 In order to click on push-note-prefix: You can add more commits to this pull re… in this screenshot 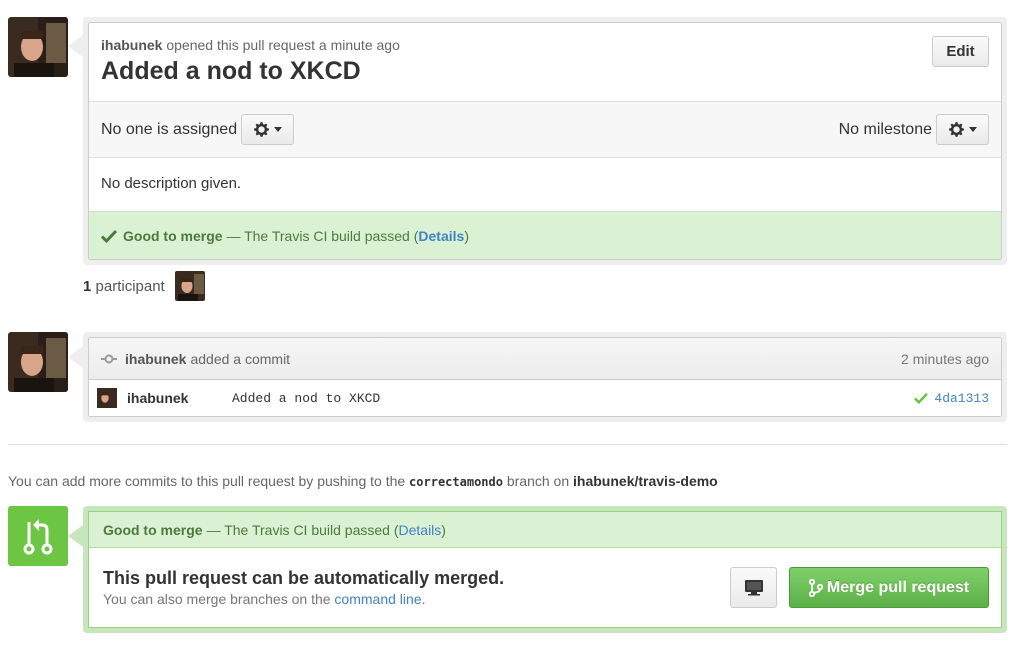, I will do `click(207, 481)`.